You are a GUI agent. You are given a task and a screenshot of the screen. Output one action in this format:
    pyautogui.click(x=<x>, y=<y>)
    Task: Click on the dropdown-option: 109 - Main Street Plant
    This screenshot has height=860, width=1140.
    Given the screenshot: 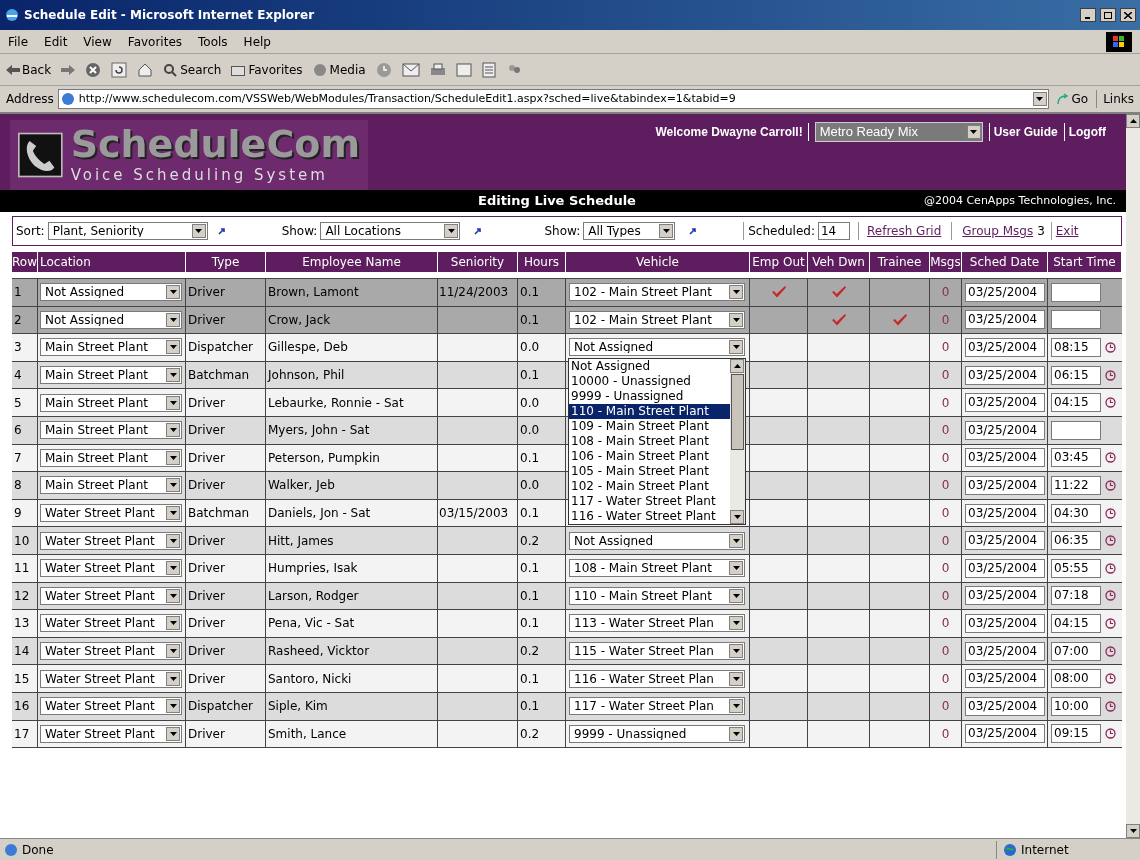 What is the action you would take?
    pyautogui.click(x=649, y=427)
    